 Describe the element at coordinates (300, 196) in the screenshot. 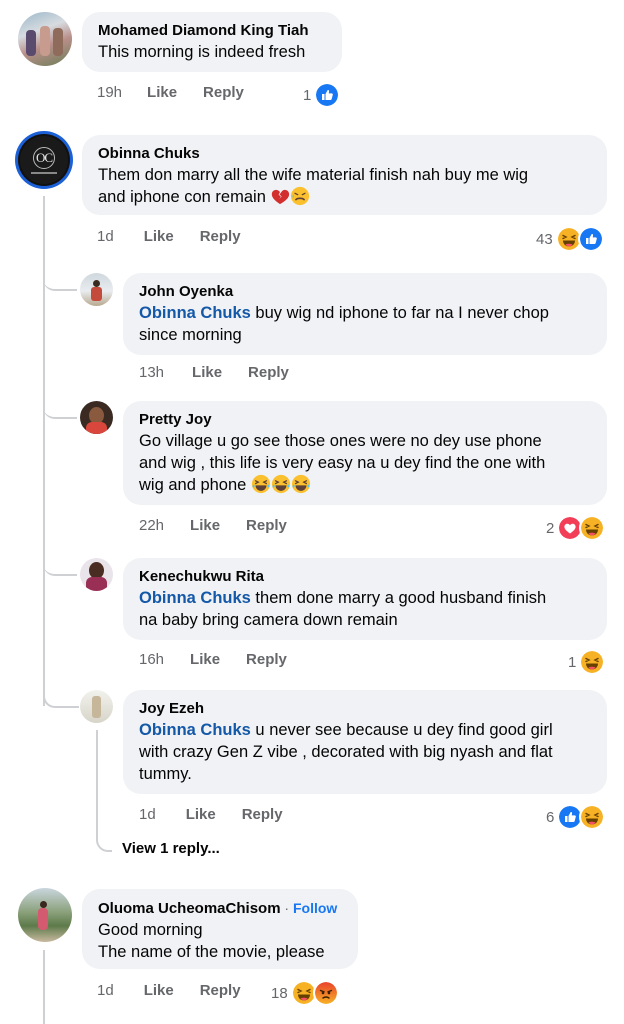

I see `face-emoji` at that location.